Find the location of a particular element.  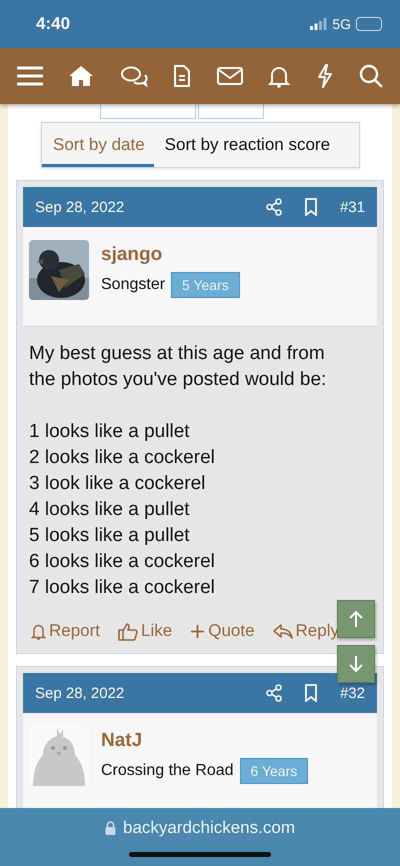

document-icon is located at coordinates (182, 76).